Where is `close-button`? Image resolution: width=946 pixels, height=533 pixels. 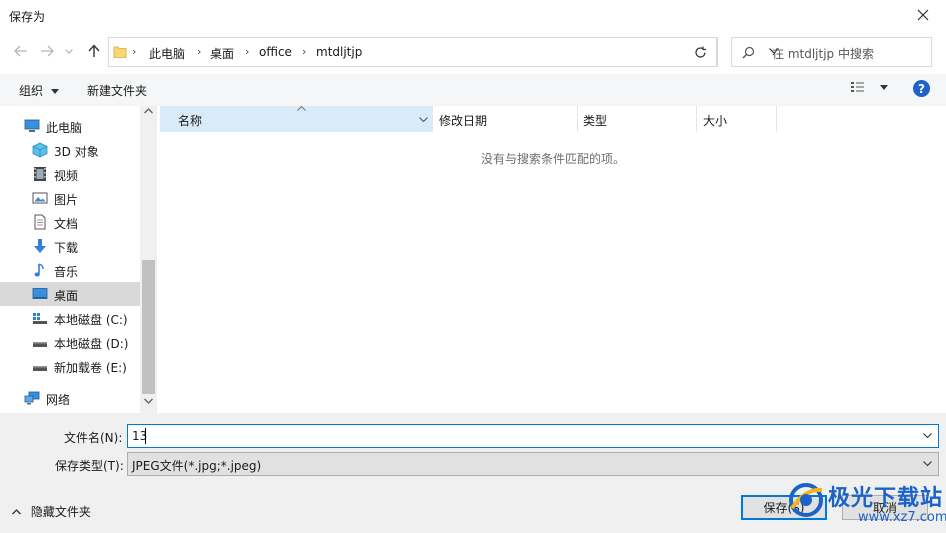 close-button is located at coordinates (923, 15).